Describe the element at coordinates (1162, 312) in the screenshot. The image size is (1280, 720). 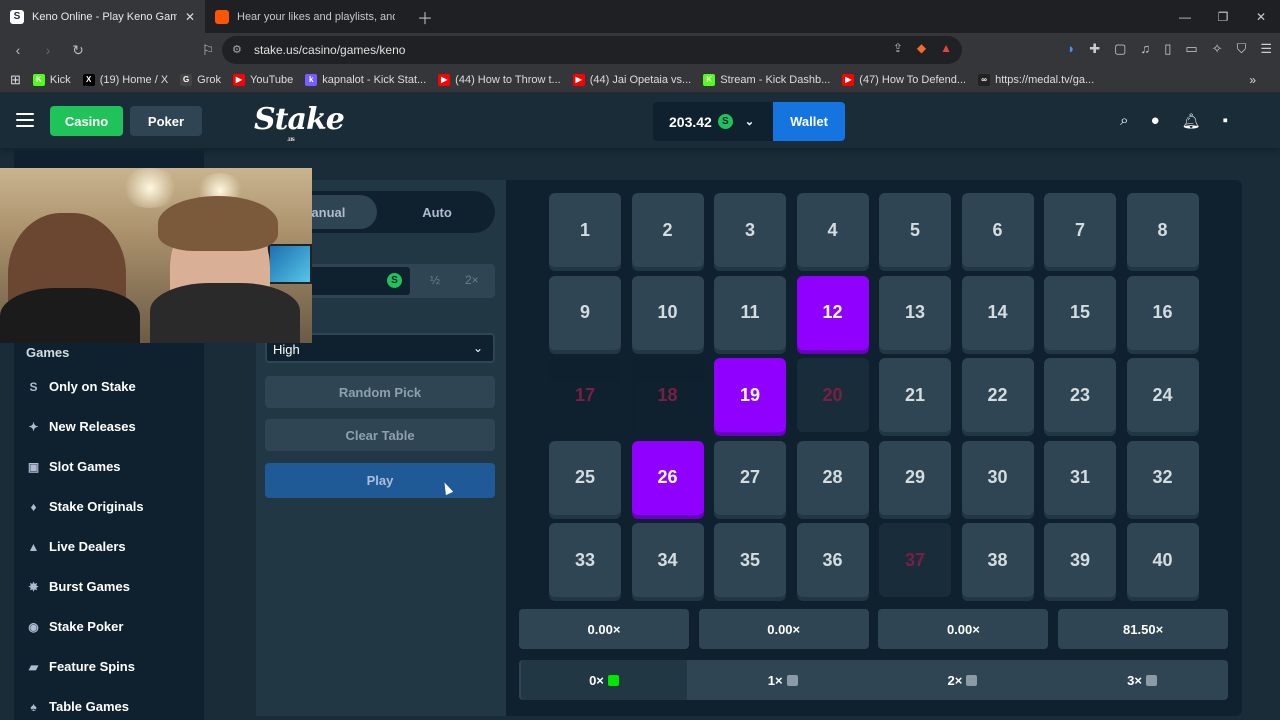
I see `keno-tile-16: 16` at that location.